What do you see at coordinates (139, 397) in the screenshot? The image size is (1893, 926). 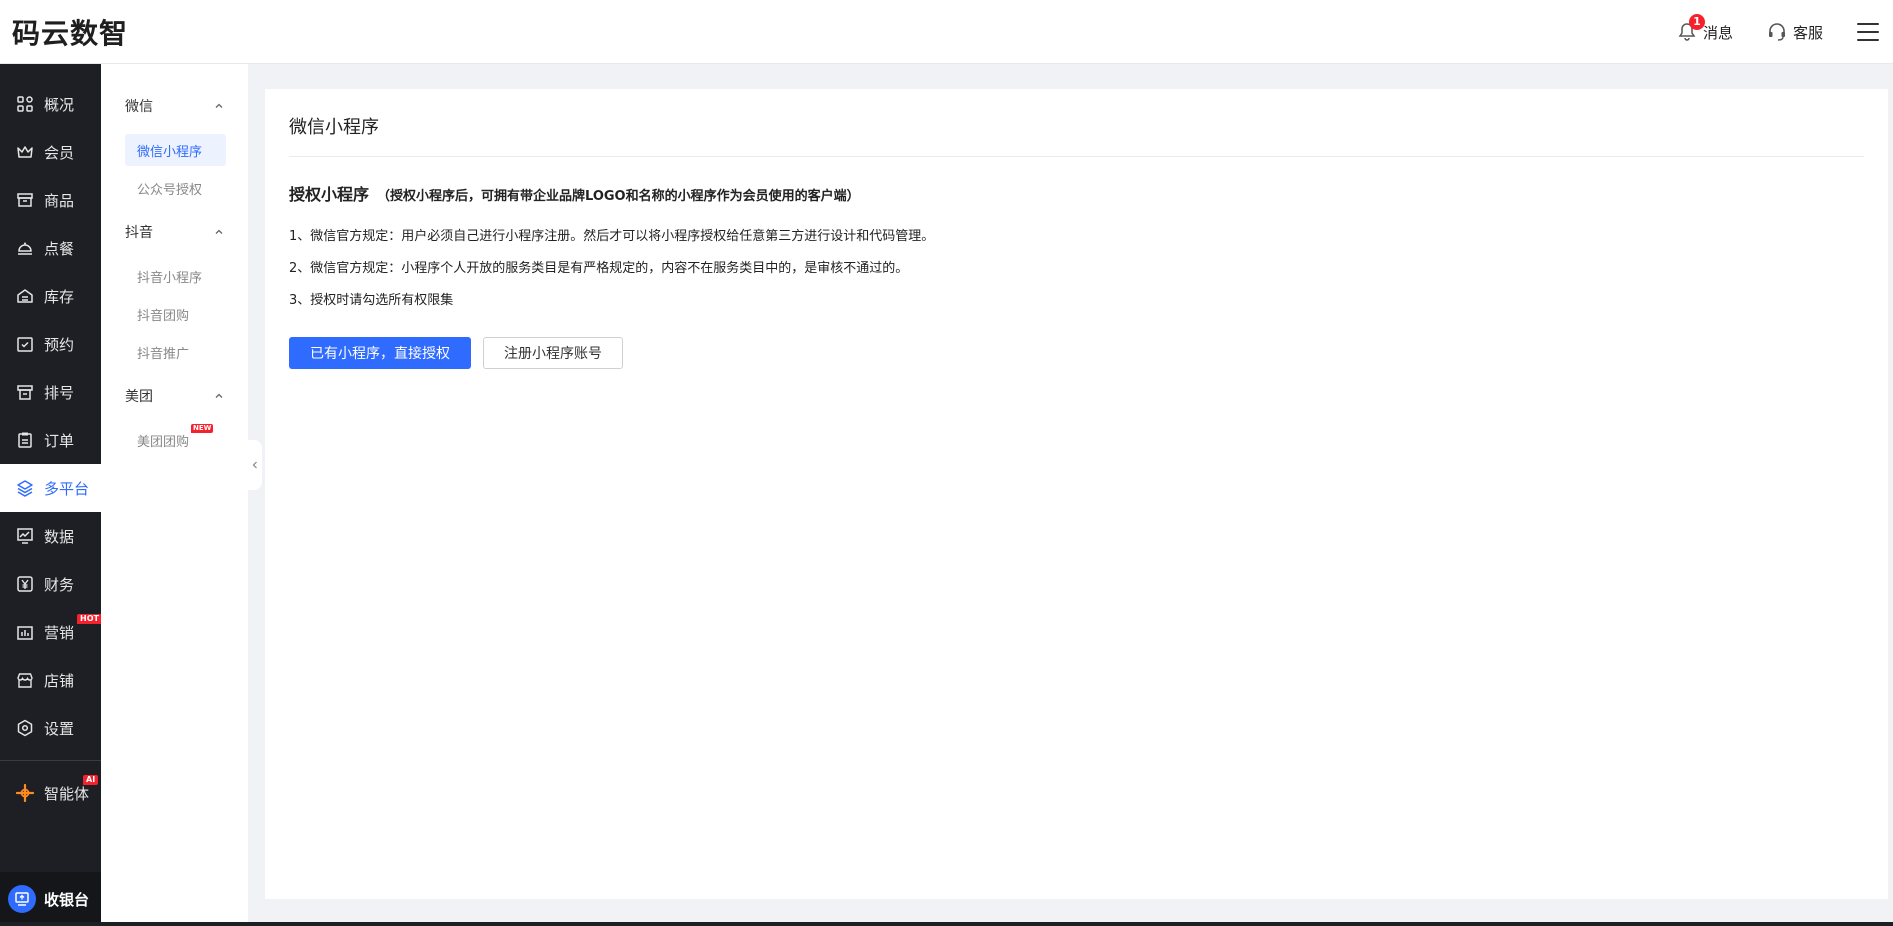 I see `subnav-group-label: 美团` at bounding box center [139, 397].